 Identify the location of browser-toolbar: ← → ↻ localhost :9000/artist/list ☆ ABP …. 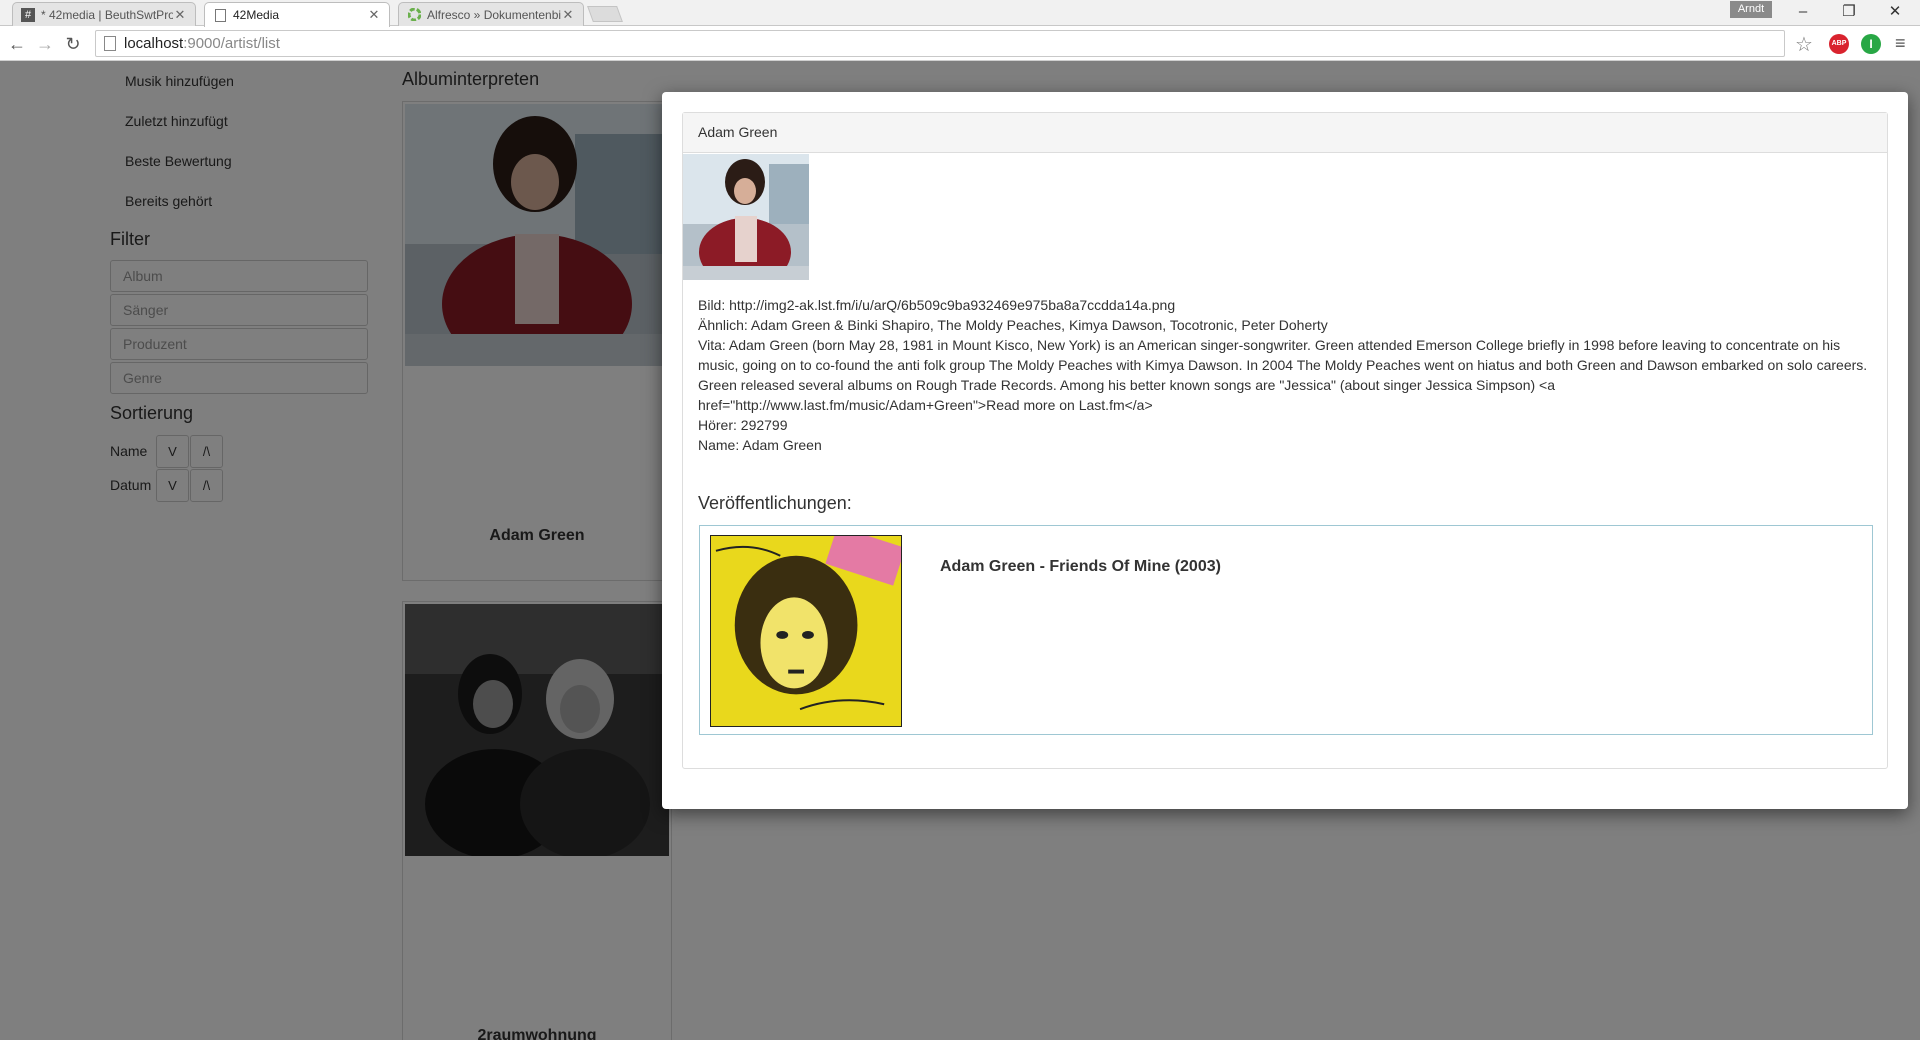
(960, 44).